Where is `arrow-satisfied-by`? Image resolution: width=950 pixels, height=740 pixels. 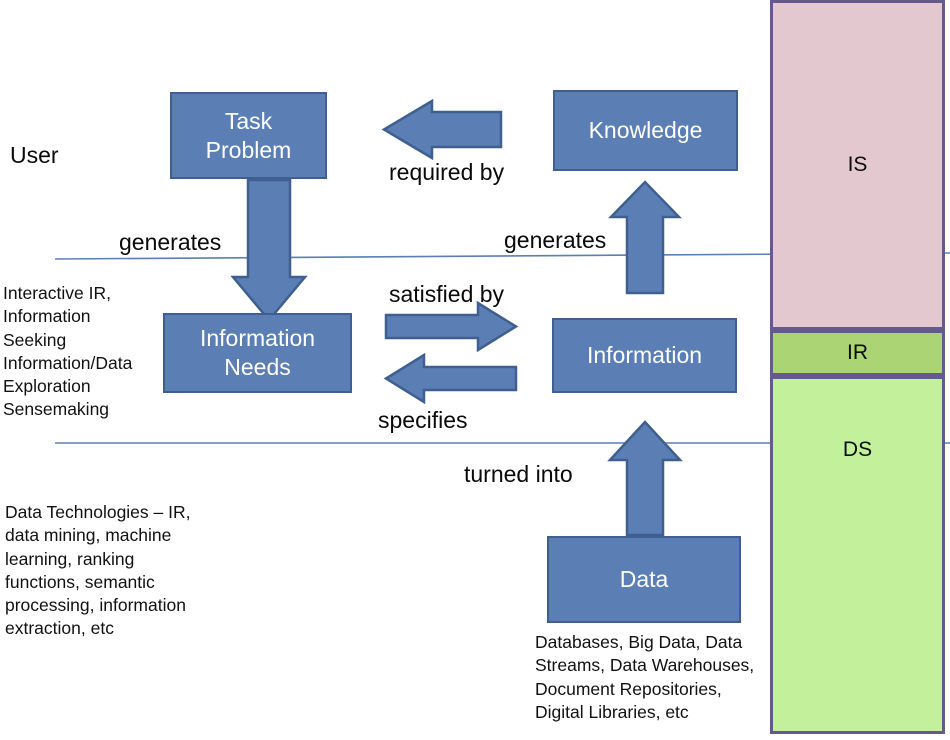 arrow-satisfied-by is located at coordinates (451, 326).